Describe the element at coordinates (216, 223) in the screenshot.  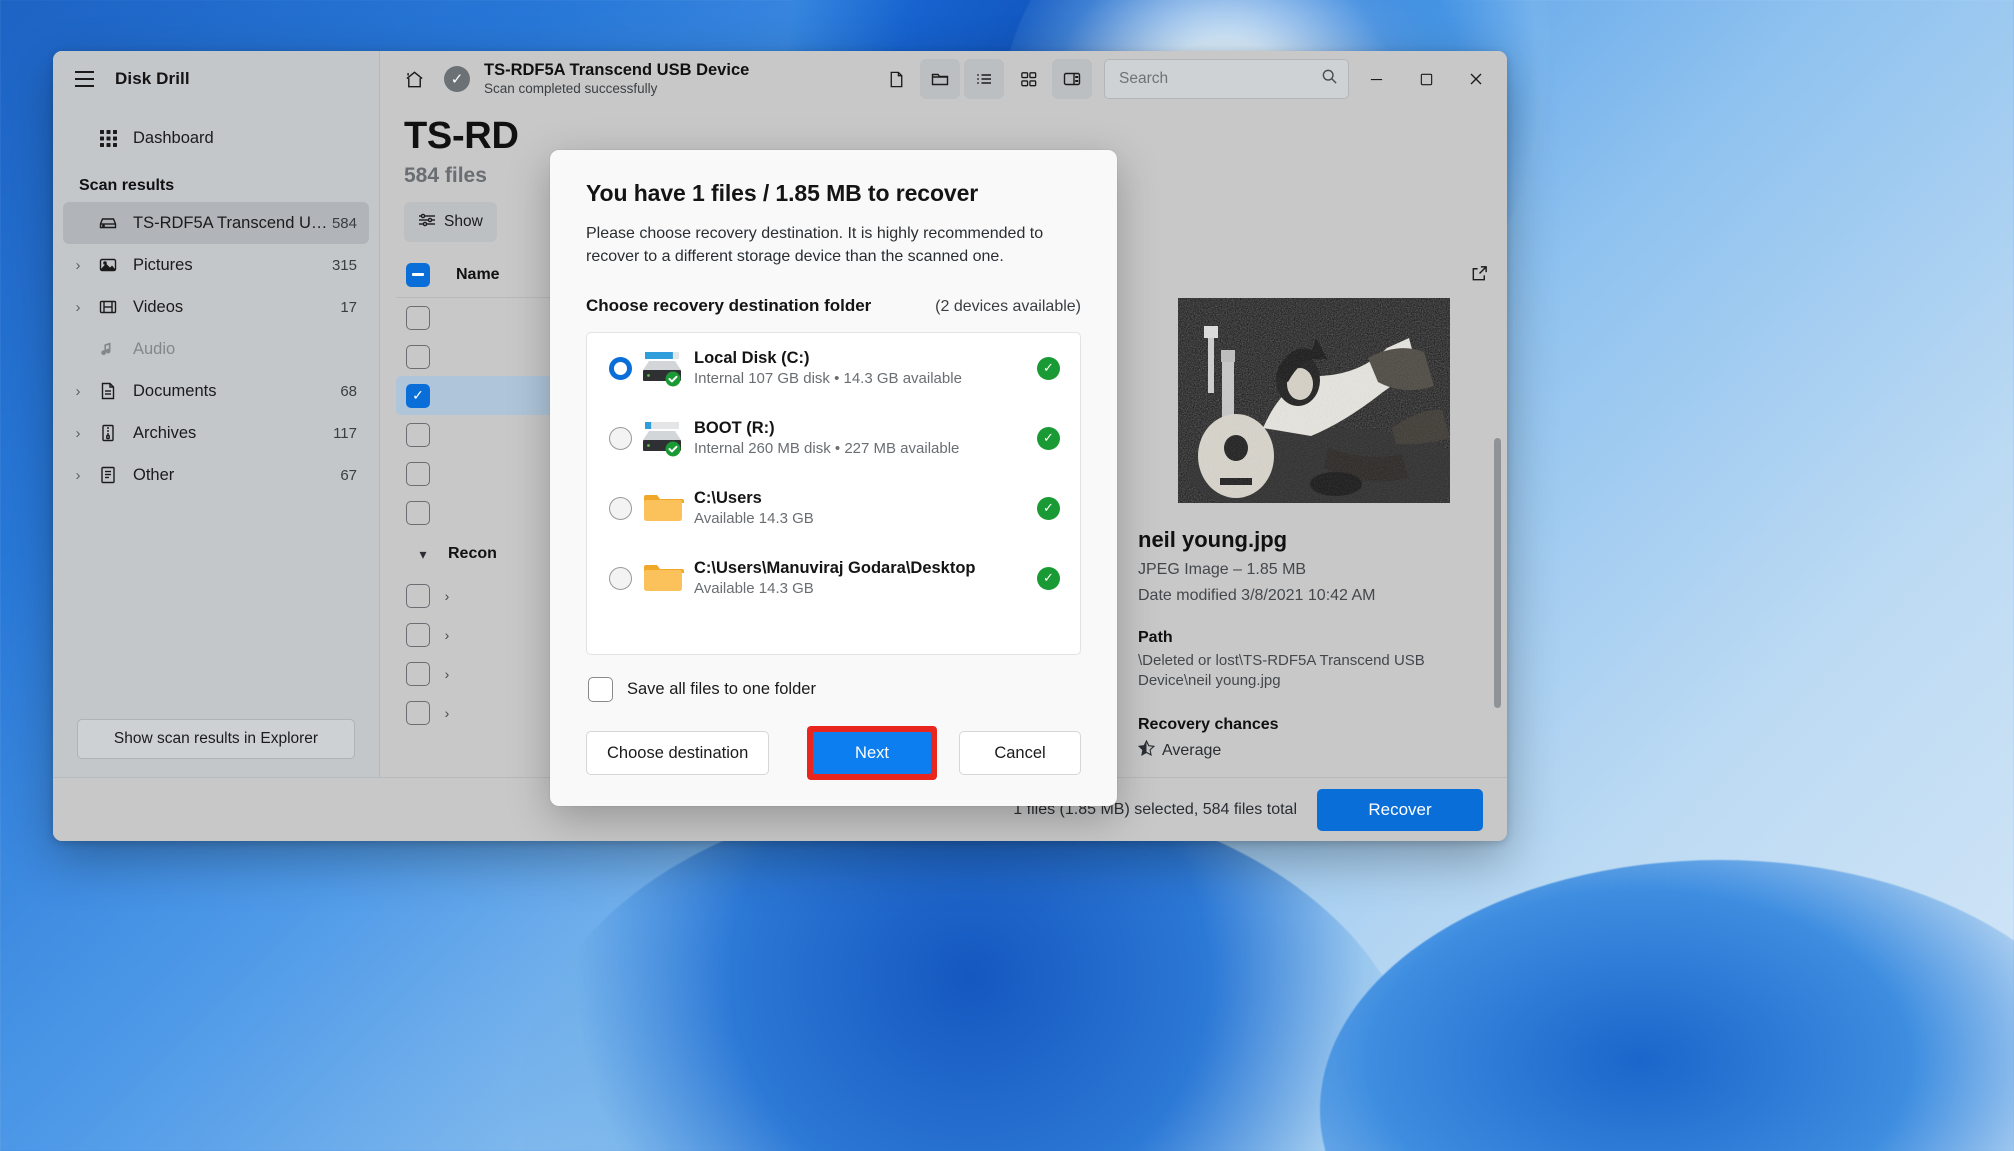
I see `sidebar-item-ts-rdf5a-transcend-us: TS-RDF5A Transcend US... 584` at that location.